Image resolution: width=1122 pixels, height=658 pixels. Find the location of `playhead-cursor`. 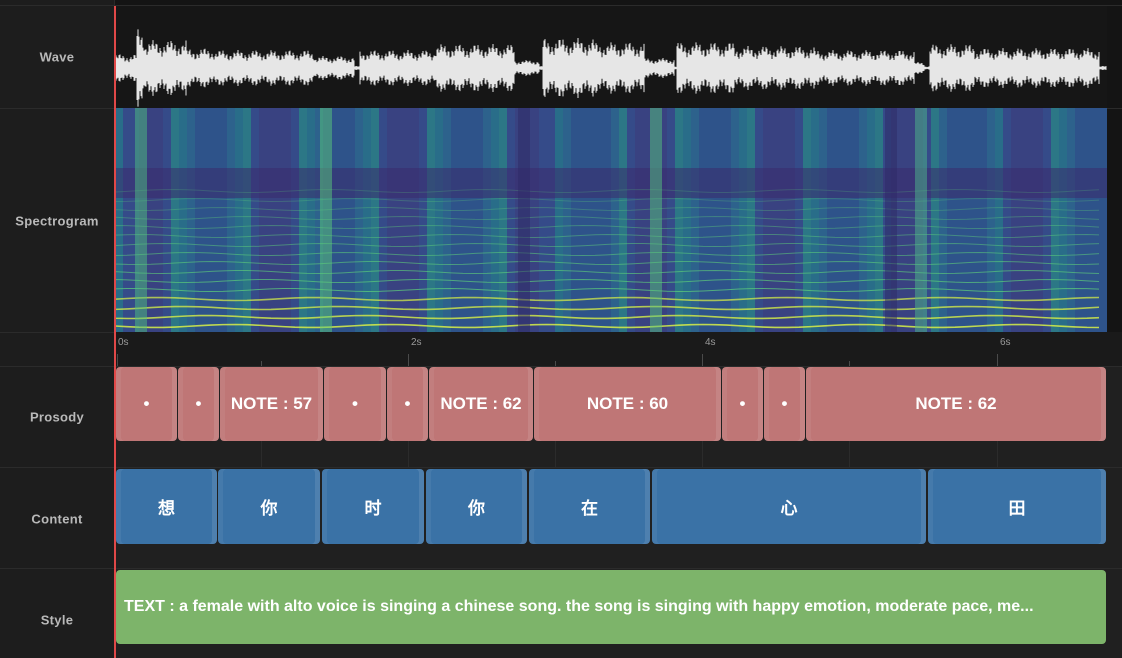

playhead-cursor is located at coordinates (115, 332).